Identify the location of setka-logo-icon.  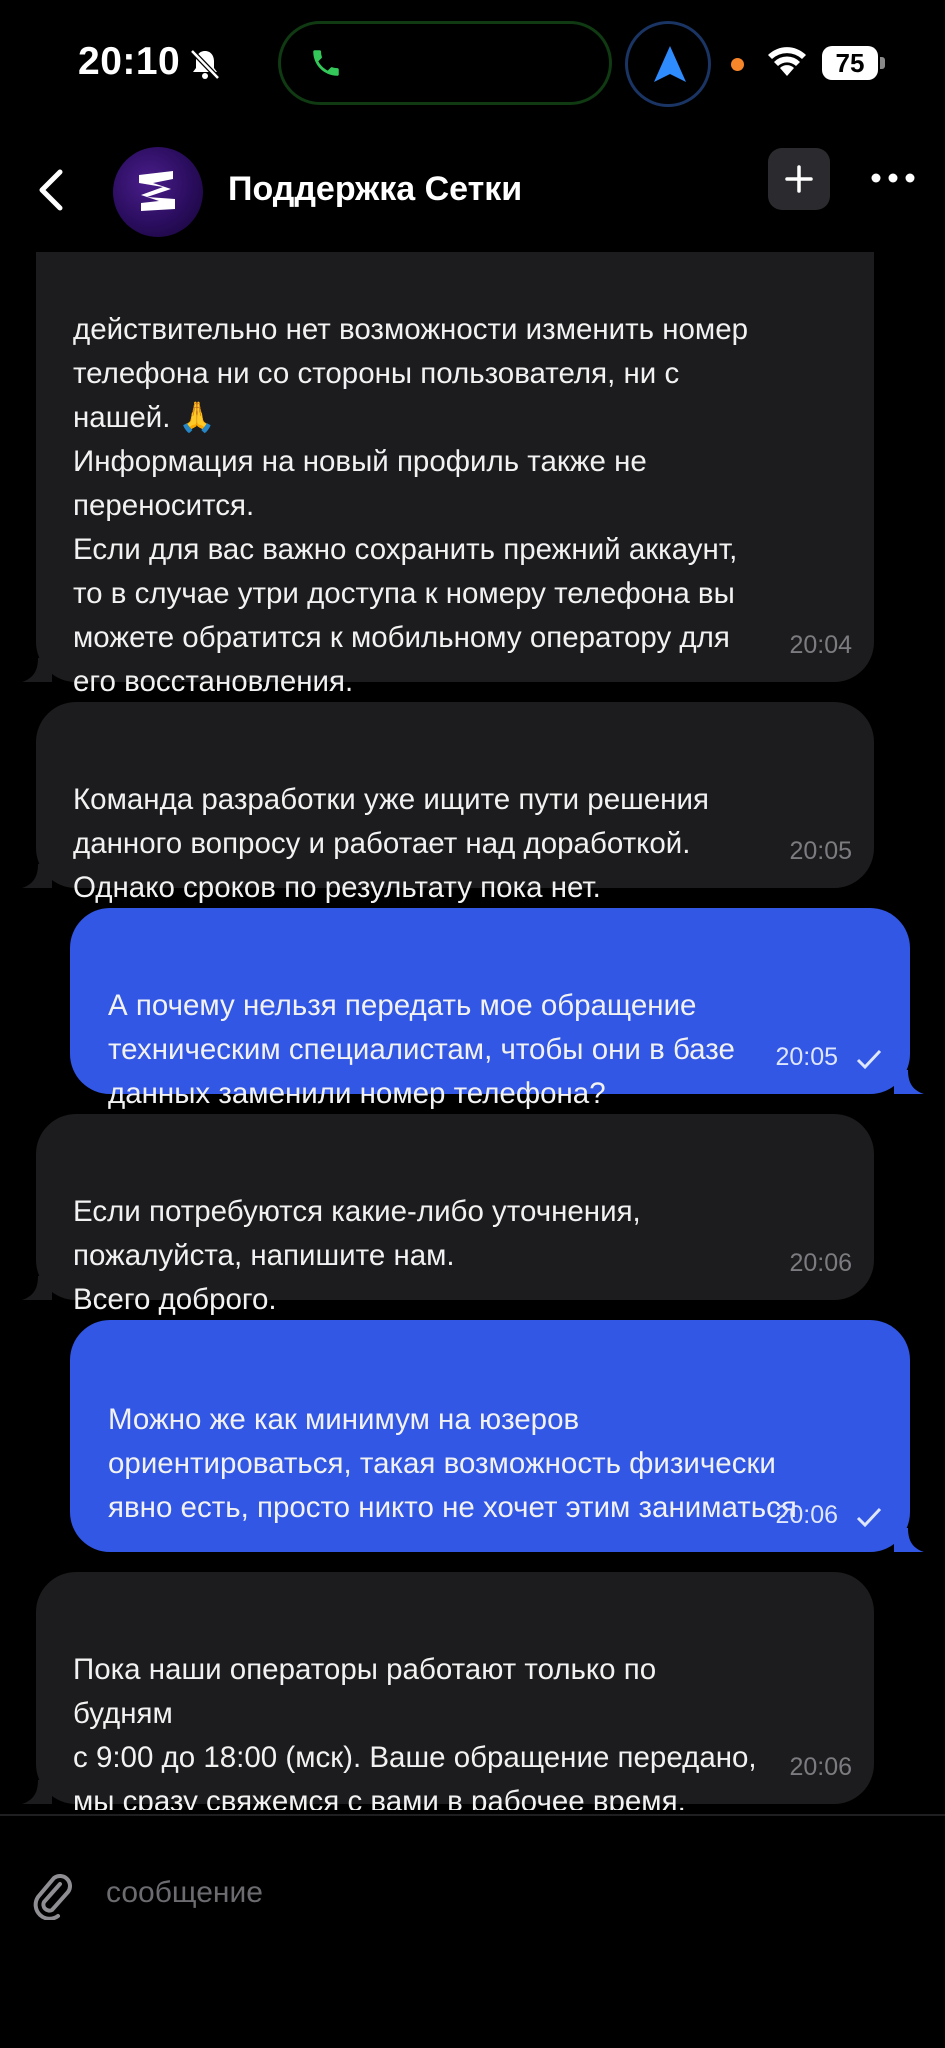
(157, 191).